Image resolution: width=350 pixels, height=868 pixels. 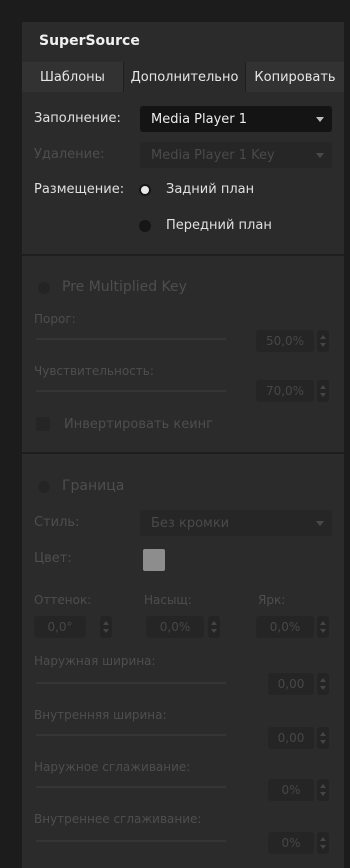 I want to click on inner-width-slider, so click(x=131, y=735).